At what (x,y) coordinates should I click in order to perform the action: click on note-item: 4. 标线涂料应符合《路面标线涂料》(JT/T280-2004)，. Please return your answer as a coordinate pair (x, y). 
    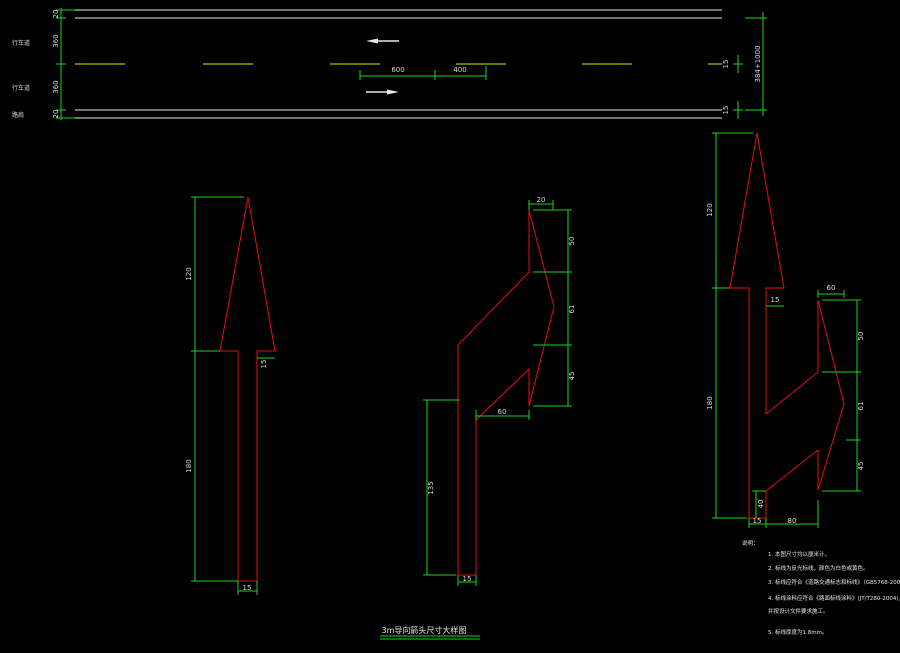
    Looking at the image, I should click on (834, 598).